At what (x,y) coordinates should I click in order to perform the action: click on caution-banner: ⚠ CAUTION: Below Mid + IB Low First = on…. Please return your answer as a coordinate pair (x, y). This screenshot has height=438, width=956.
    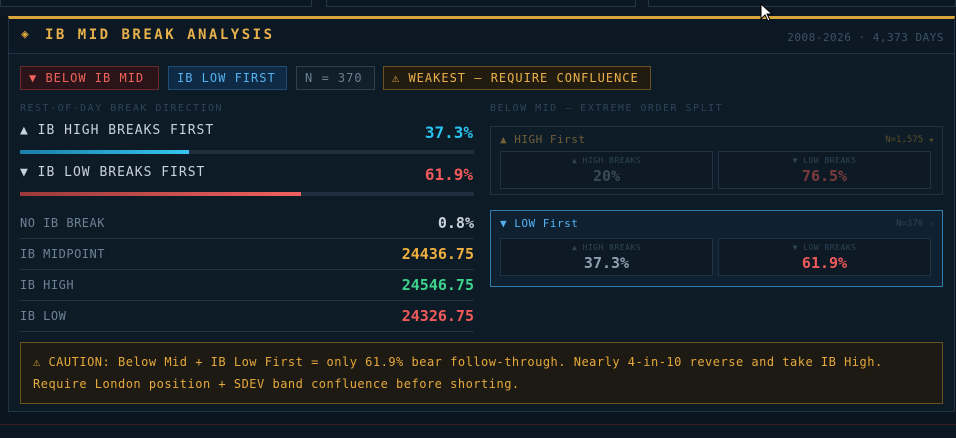
    Looking at the image, I should click on (481, 373).